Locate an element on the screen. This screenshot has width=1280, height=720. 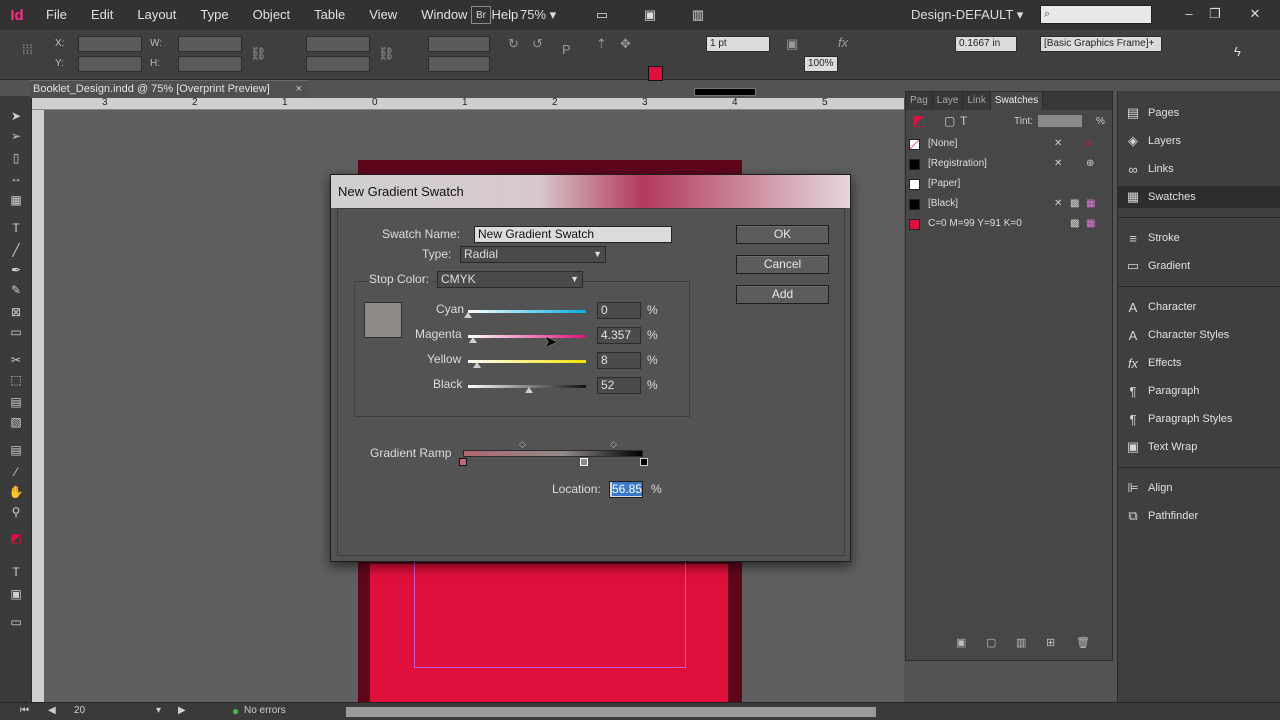
show-swatches-icon: ▣ is located at coordinates (961, 642).